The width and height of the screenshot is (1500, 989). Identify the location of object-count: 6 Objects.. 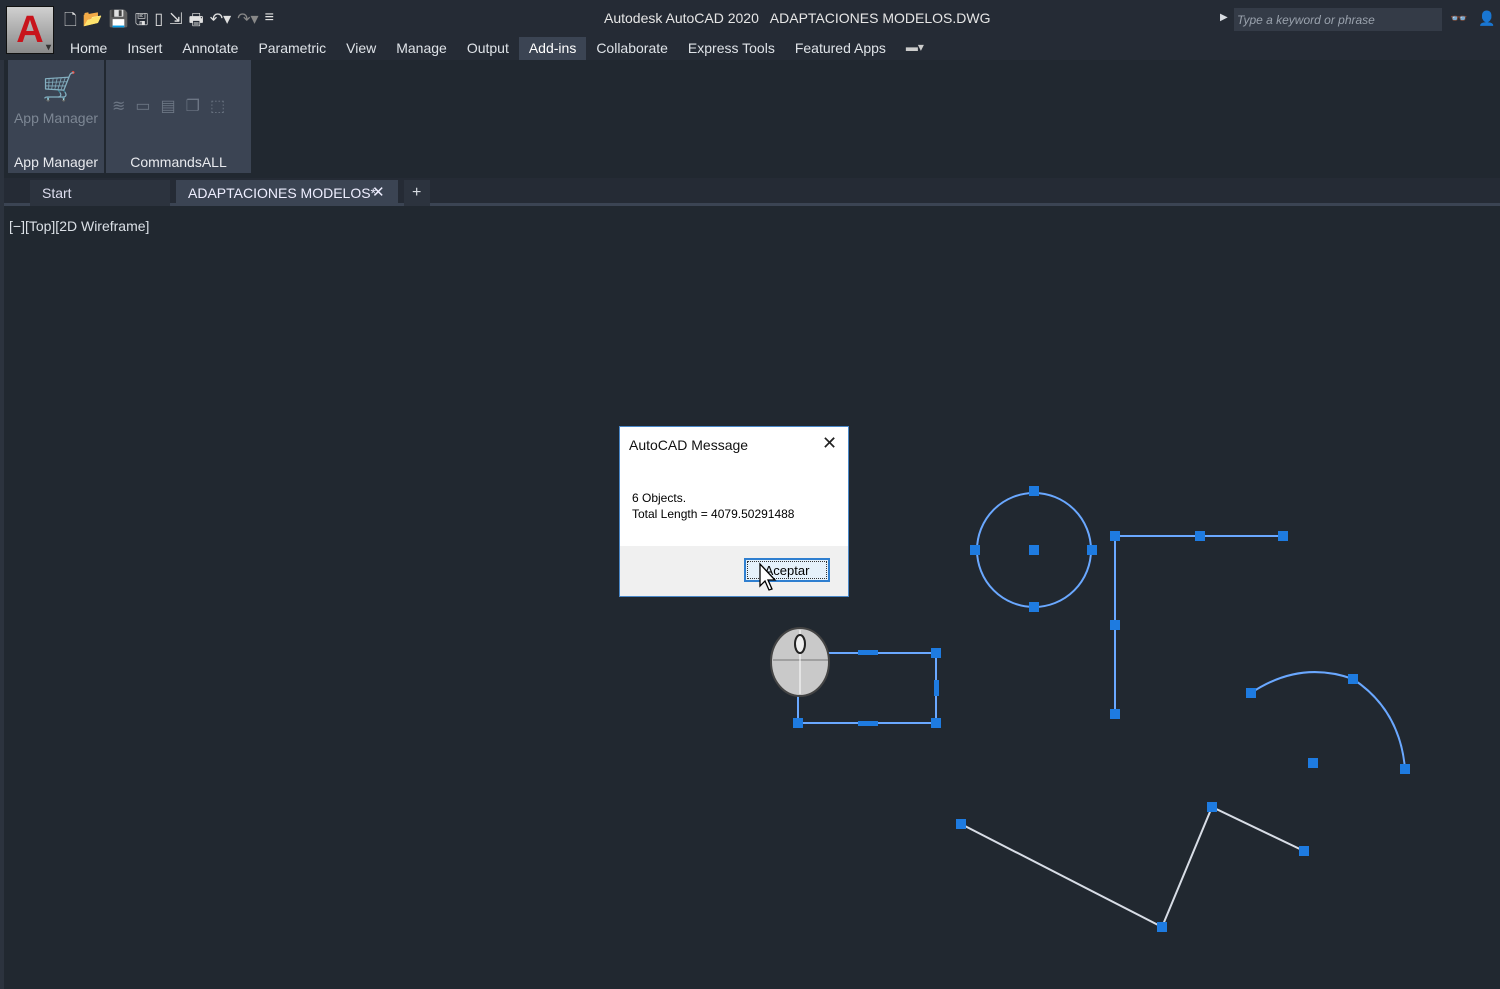
(659, 498).